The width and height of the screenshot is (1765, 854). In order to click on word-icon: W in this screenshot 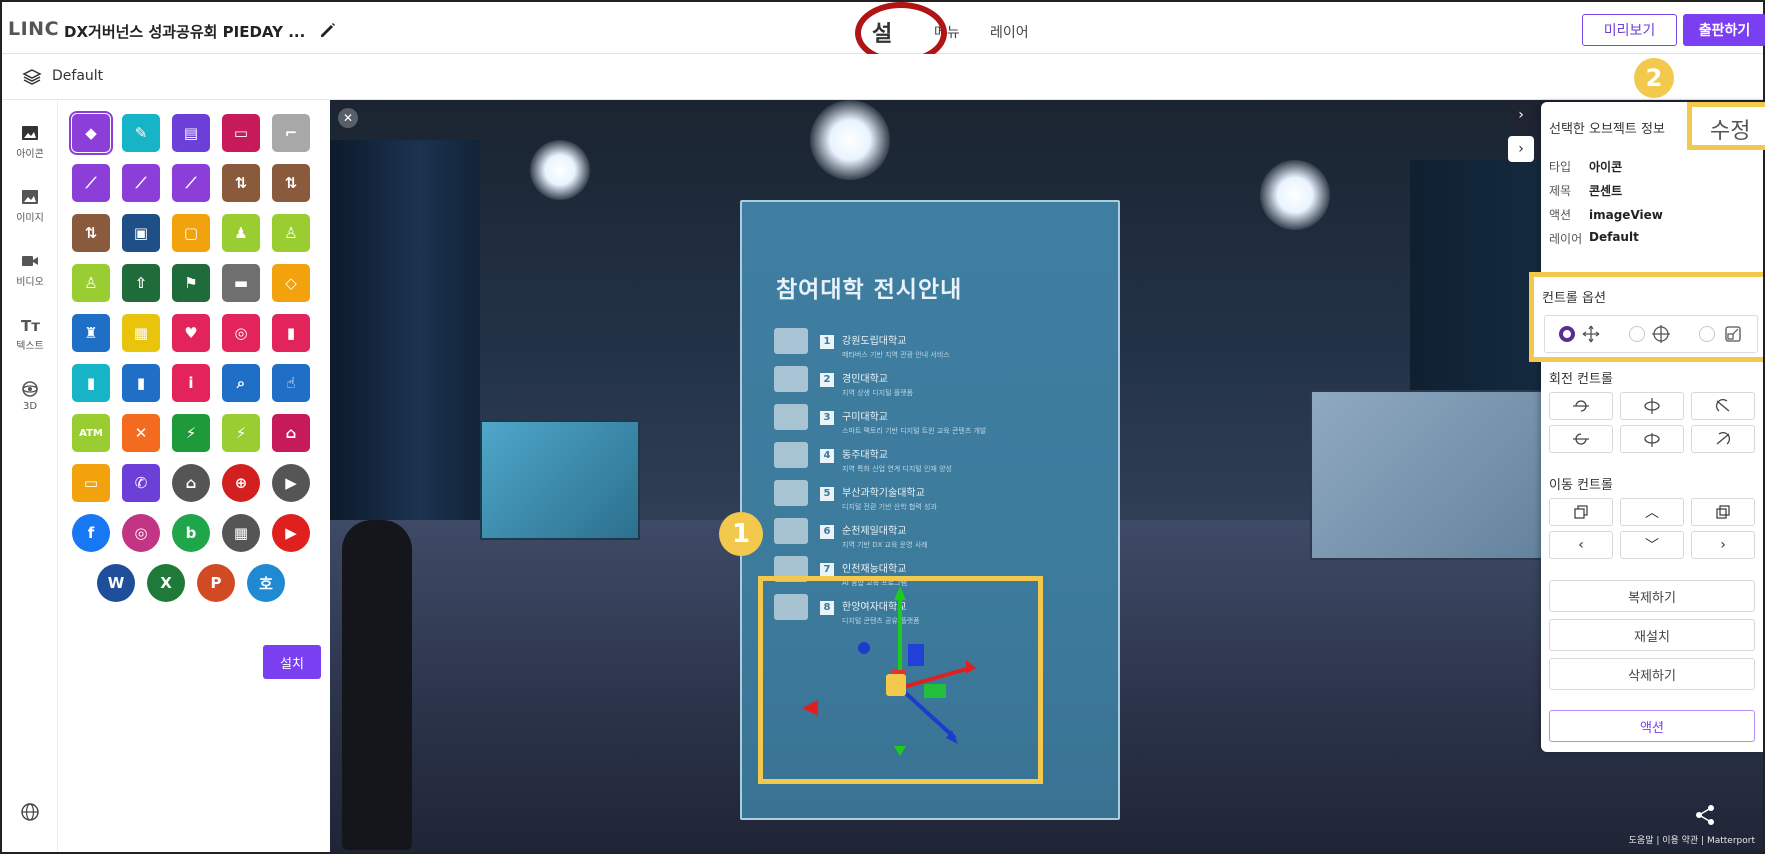, I will do `click(116, 583)`.